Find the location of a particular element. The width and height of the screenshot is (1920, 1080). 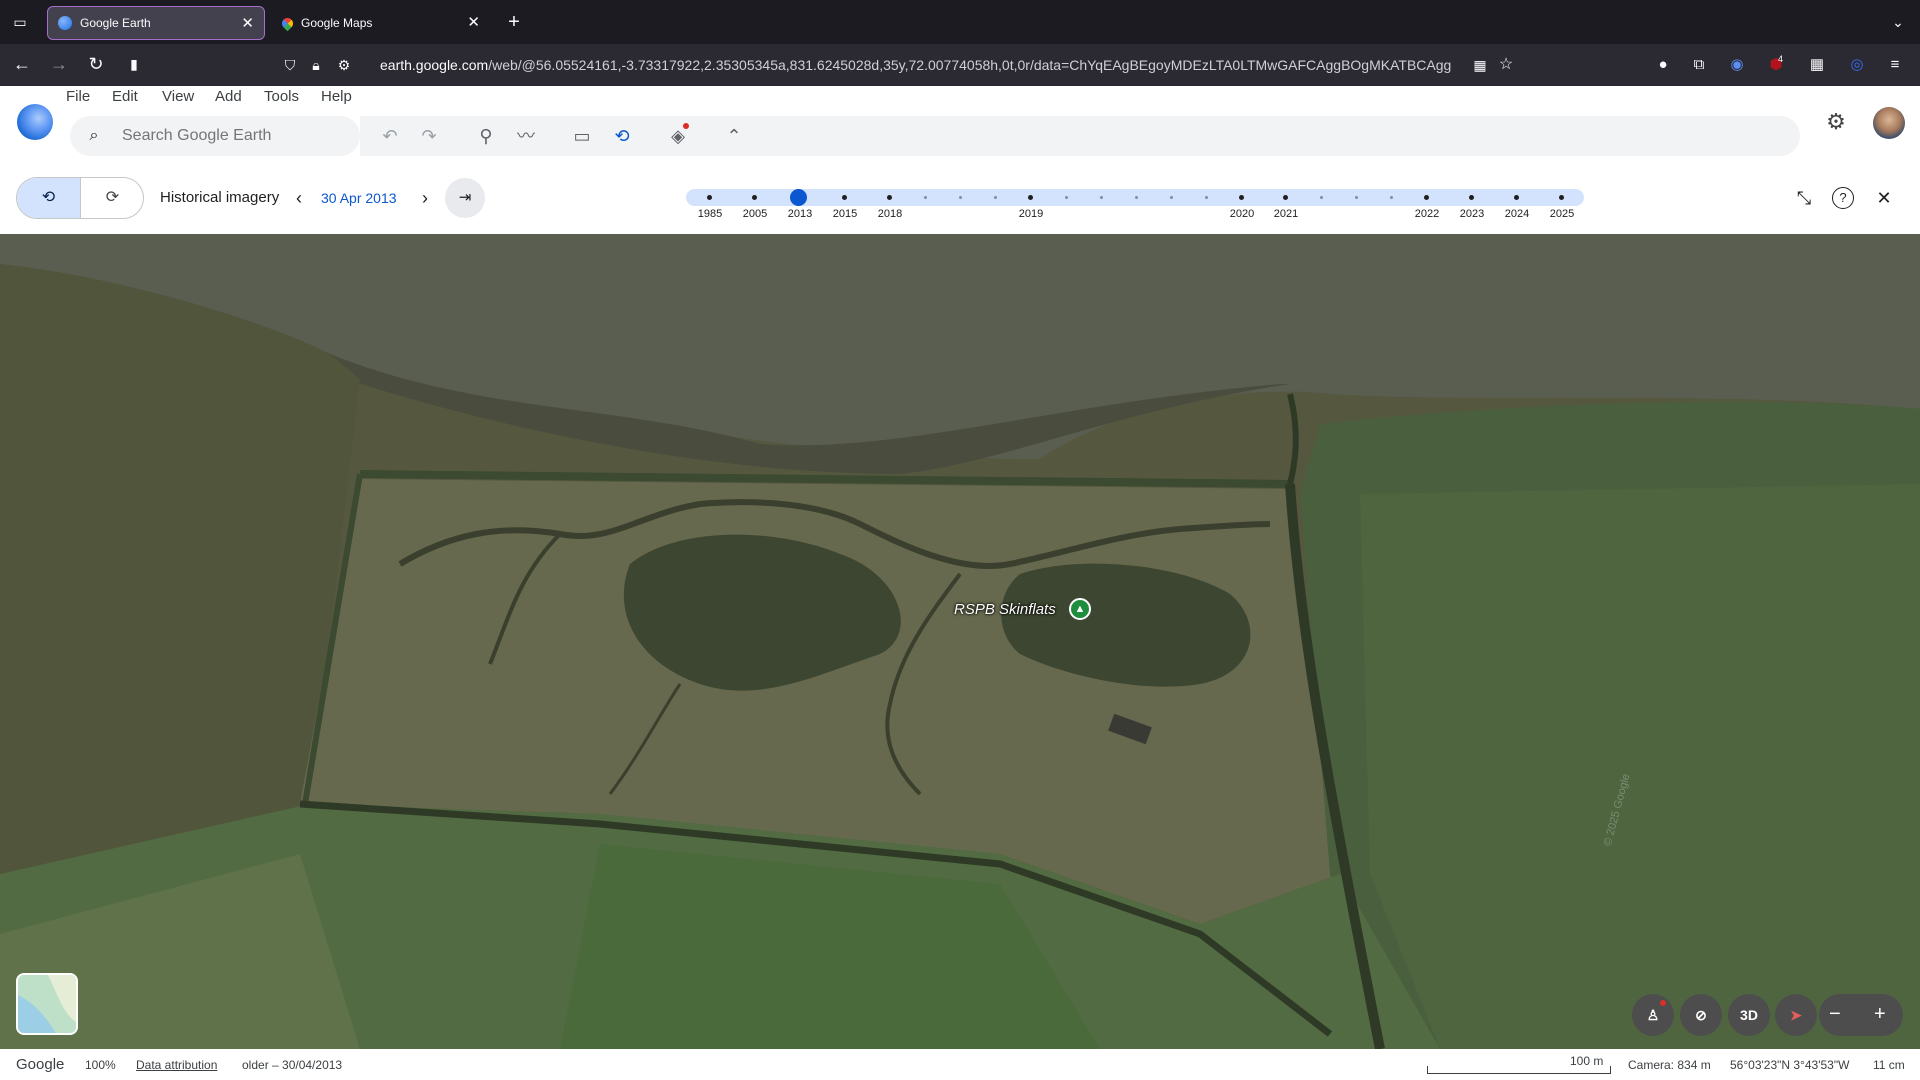

extensions-puzzle-icon: ⧉ is located at coordinates (1699, 65).